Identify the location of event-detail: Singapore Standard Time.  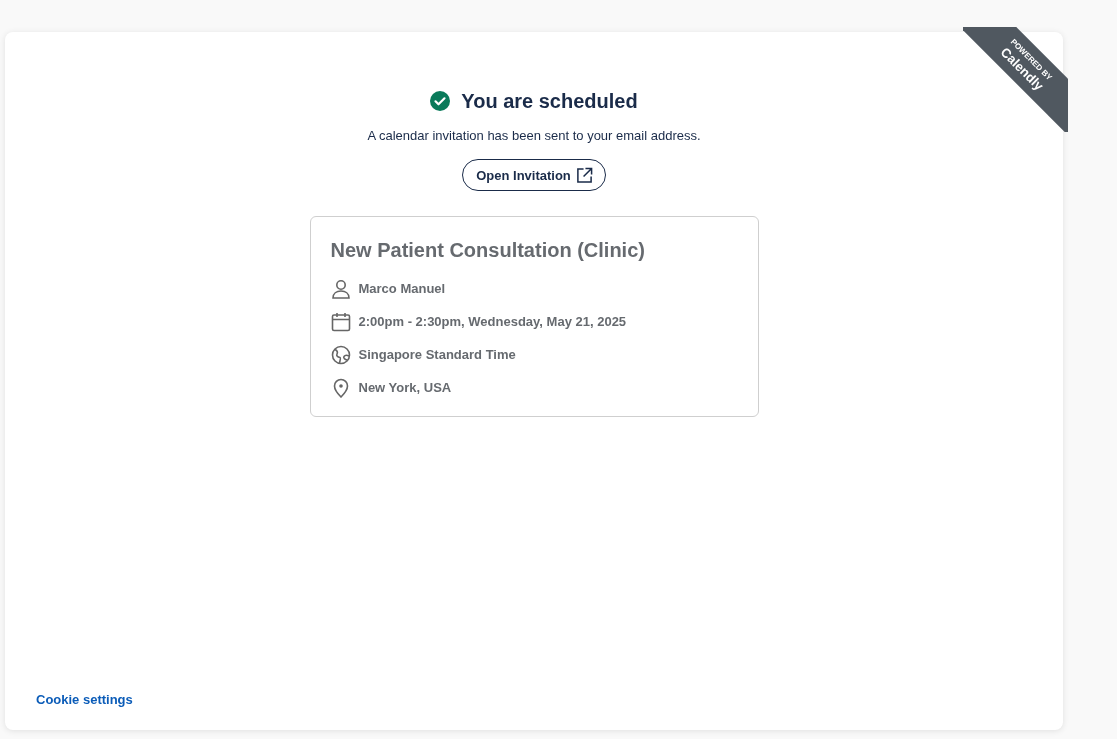
(437, 354).